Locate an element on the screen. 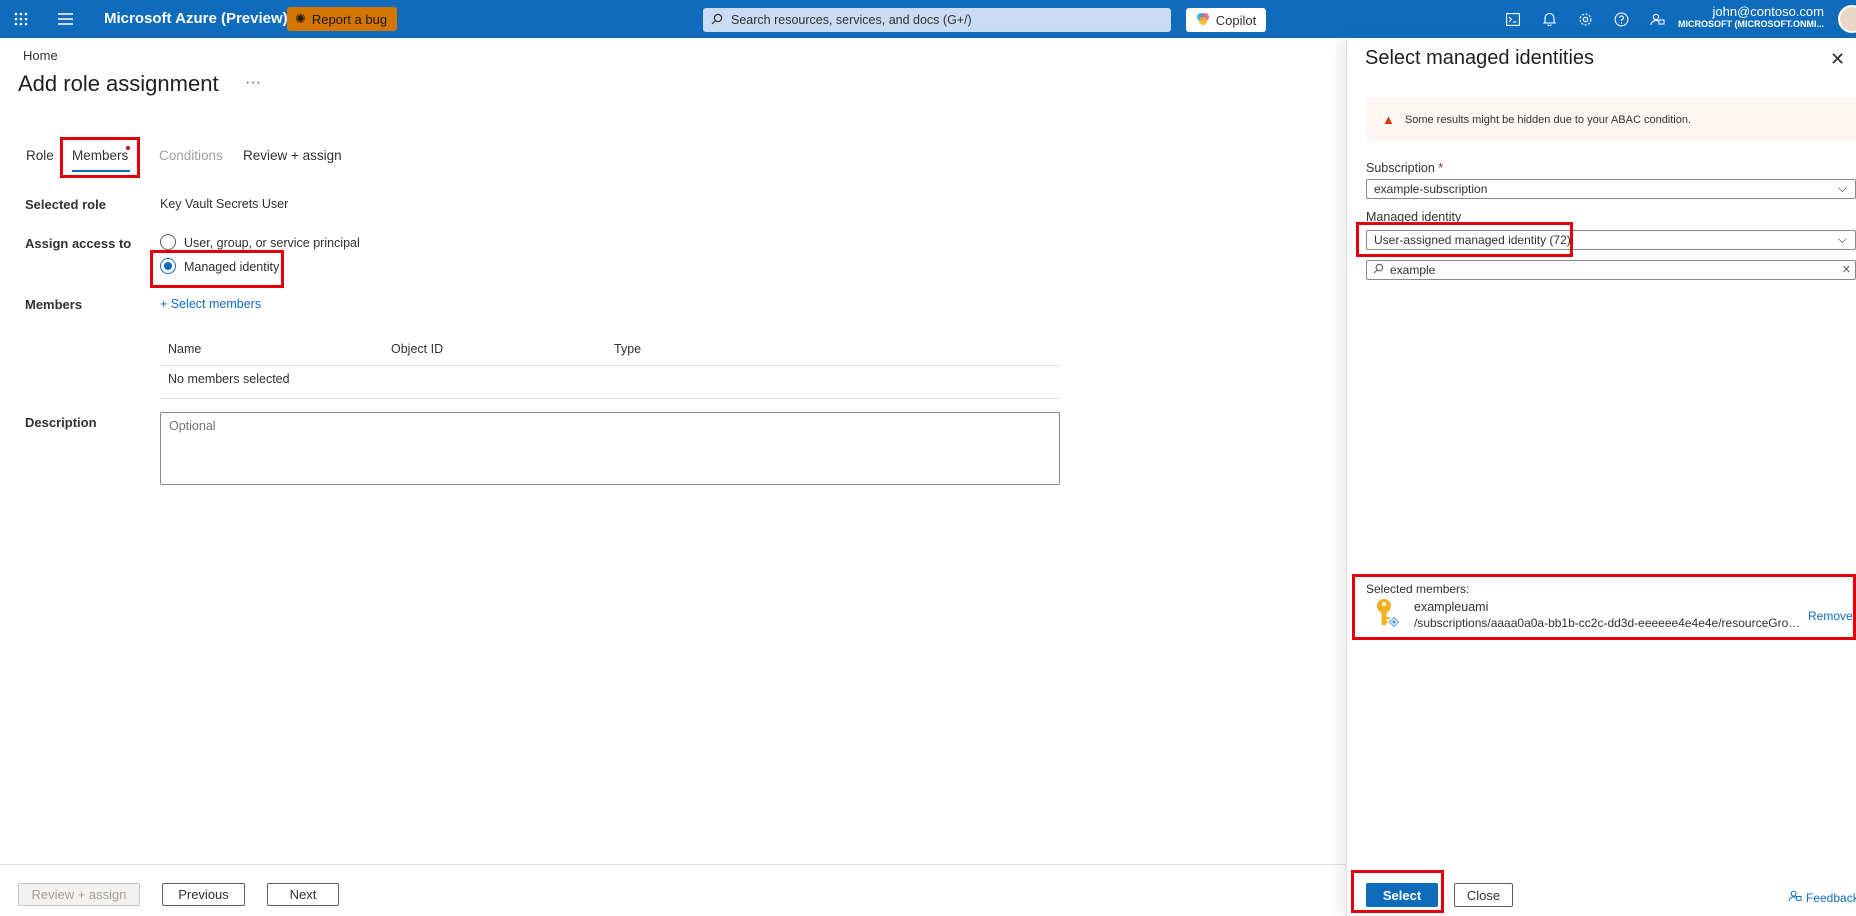 The height and width of the screenshot is (916, 1856). identity-search-input: example ✕ is located at coordinates (1611, 270).